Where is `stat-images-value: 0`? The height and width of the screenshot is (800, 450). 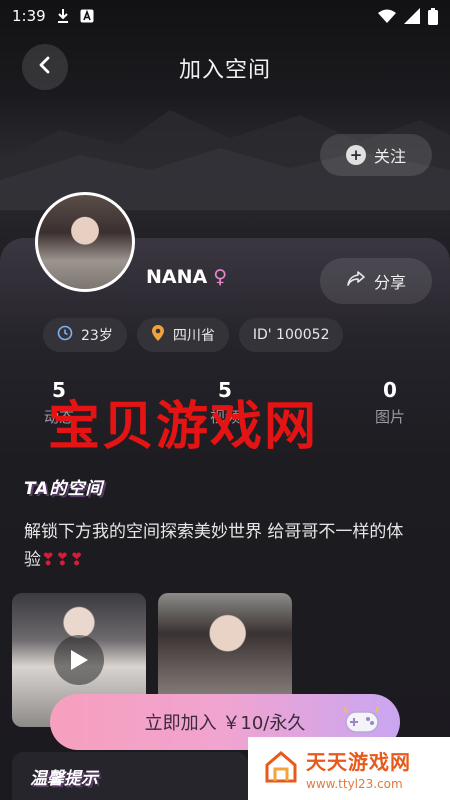 stat-images-value: 0 is located at coordinates (390, 390).